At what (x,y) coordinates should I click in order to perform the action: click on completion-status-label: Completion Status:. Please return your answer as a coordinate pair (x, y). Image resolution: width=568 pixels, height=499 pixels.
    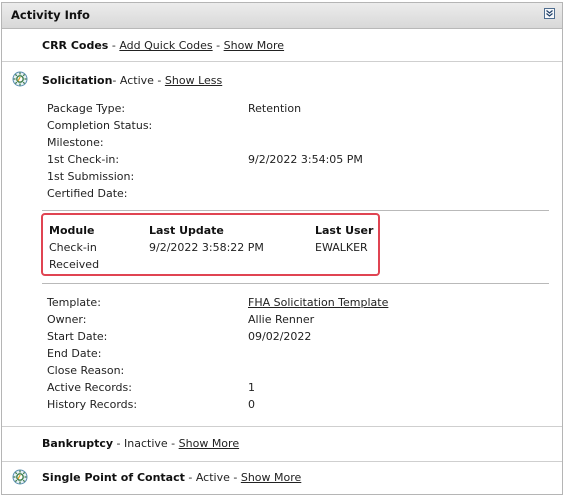
    Looking at the image, I should click on (100, 125).